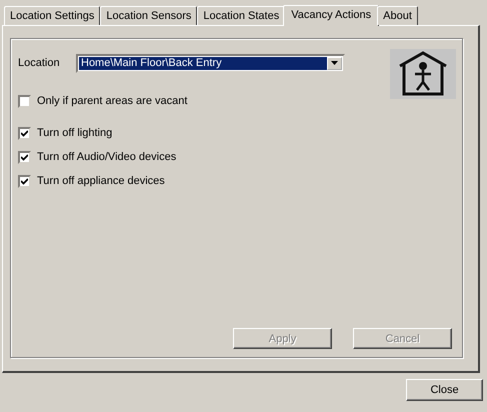 This screenshot has width=487, height=412. Describe the element at coordinates (241, 15) in the screenshot. I see `tab: Location States` at that location.